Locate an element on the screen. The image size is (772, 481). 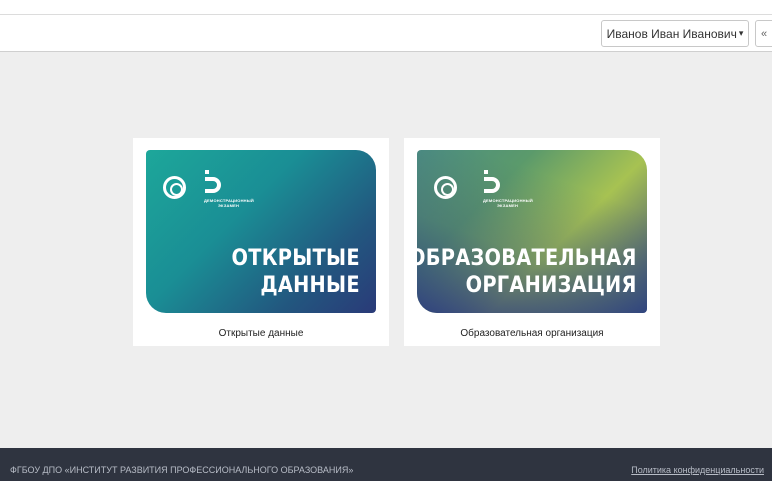
double-chevron-icon: « is located at coordinates (764, 33).